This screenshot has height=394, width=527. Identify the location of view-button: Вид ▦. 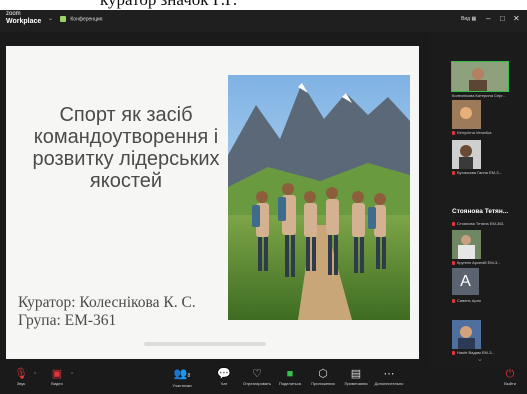
(468, 19).